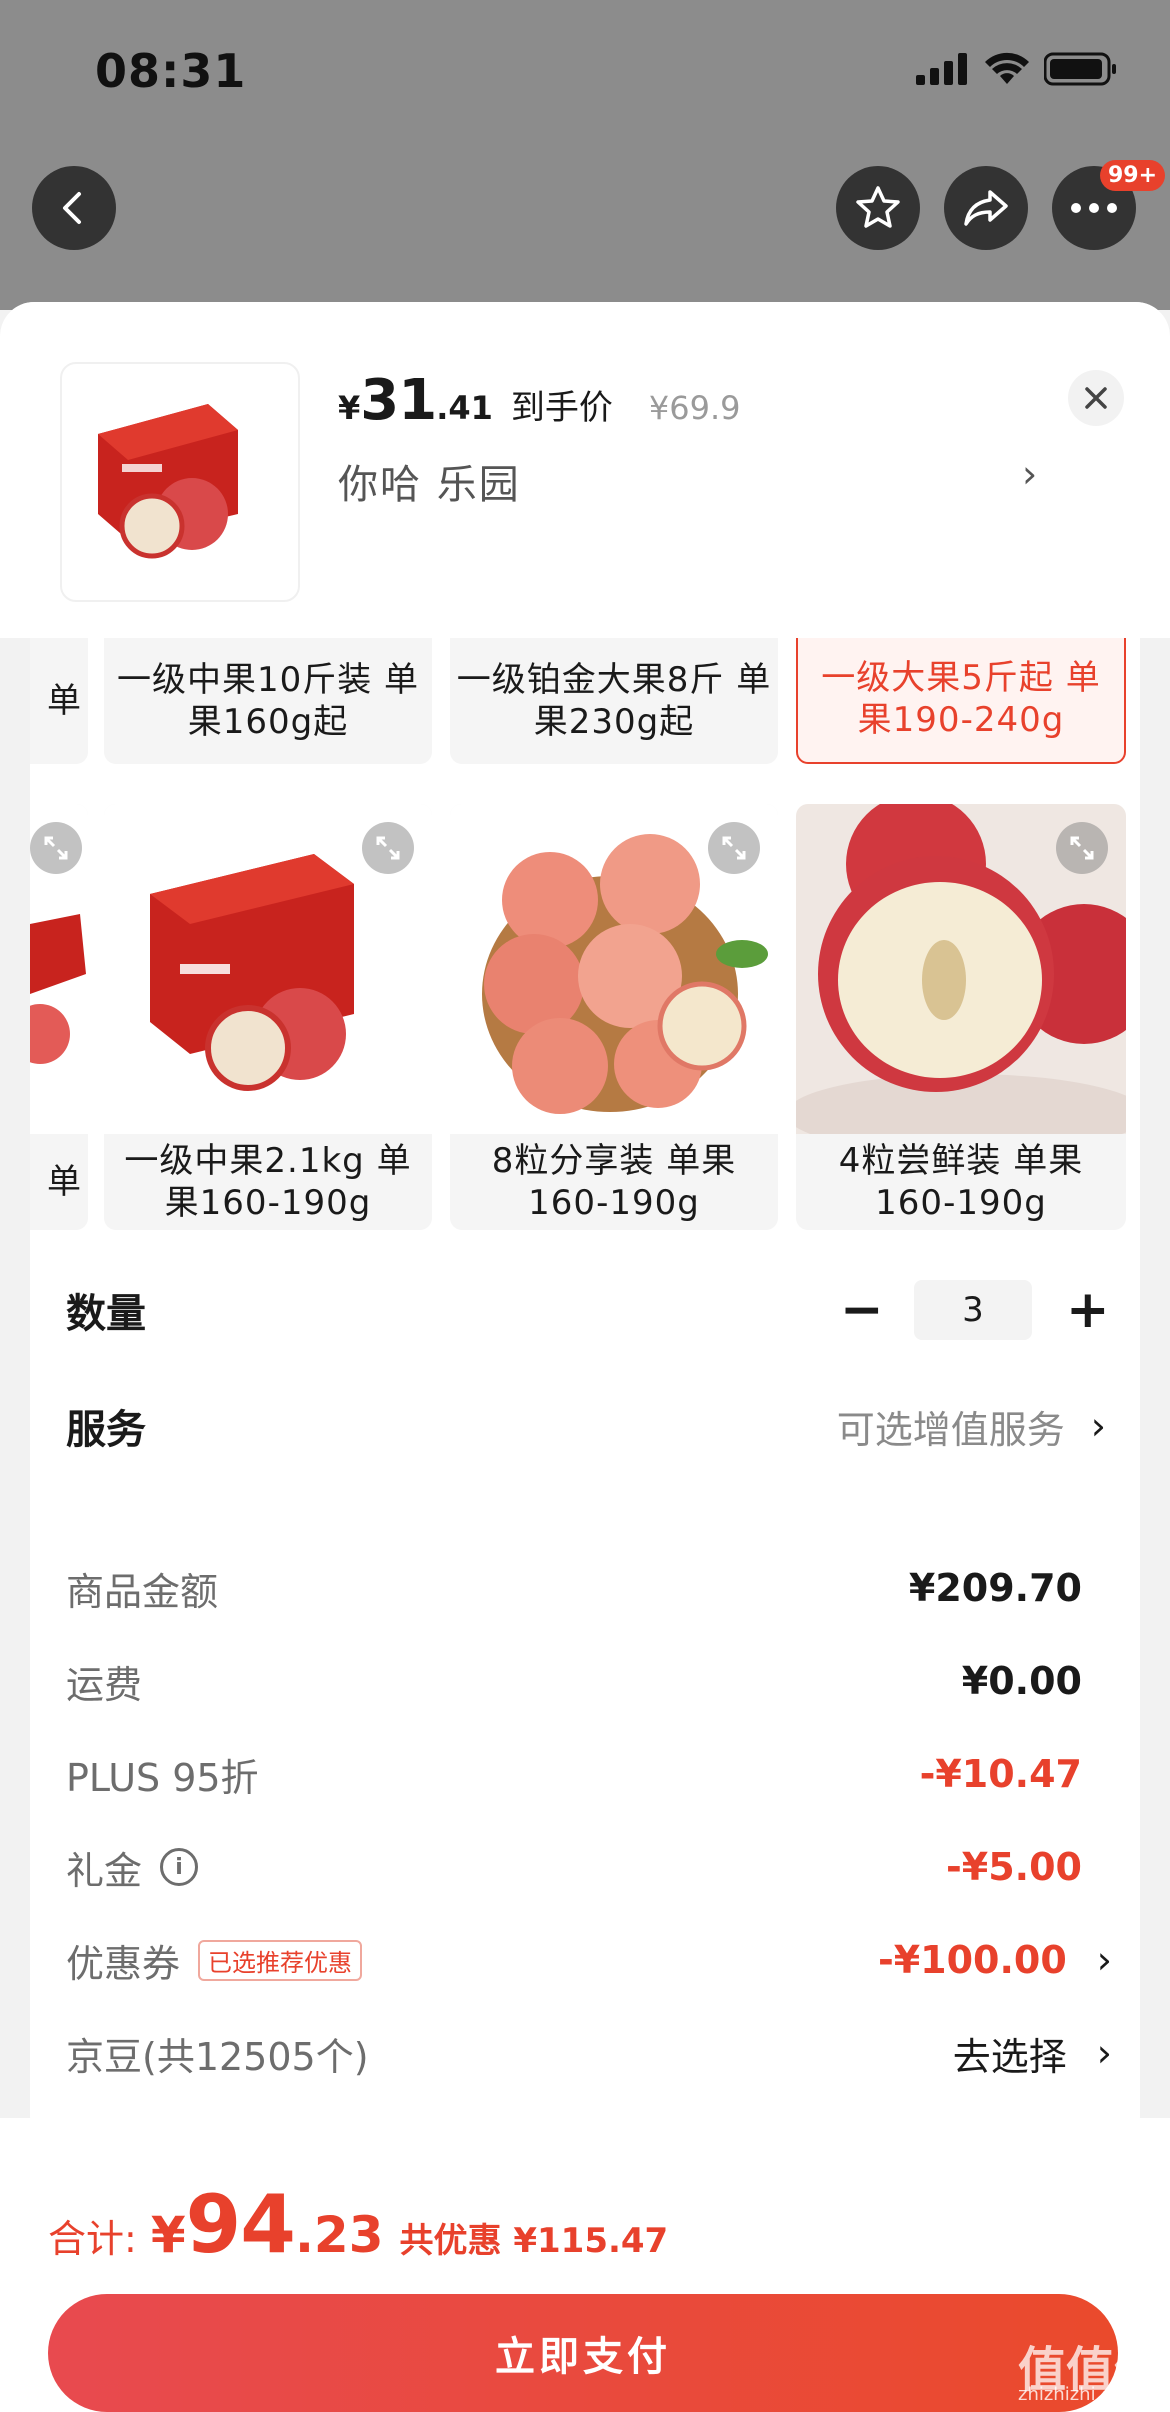 This screenshot has height=2412, width=1170. What do you see at coordinates (585, 70) in the screenshot?
I see `status-bar: 08:31` at bounding box center [585, 70].